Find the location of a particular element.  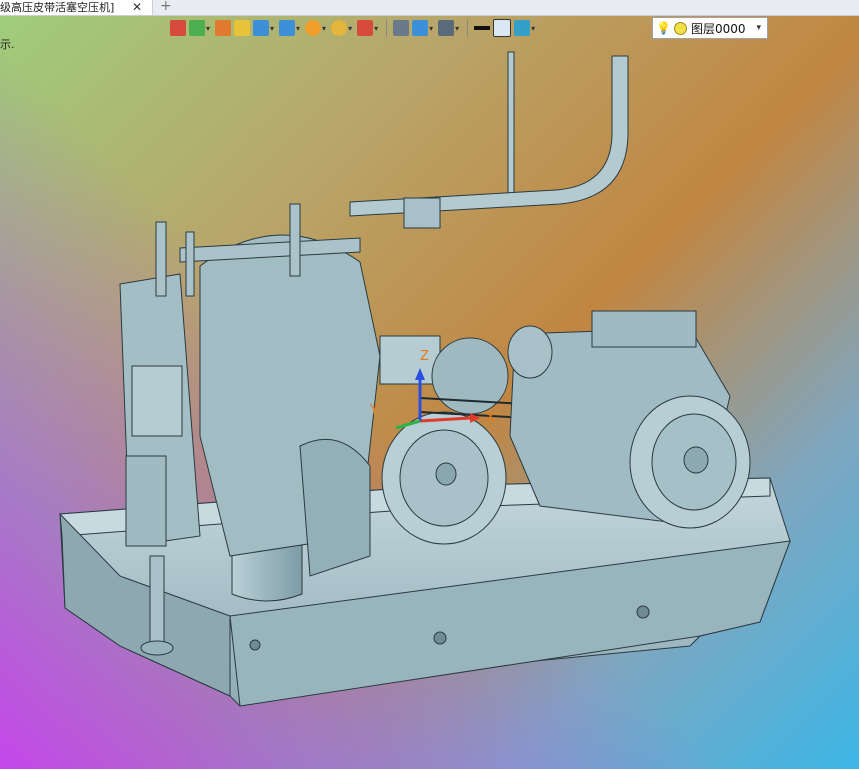

layer-color-icon is located at coordinates (680, 28).